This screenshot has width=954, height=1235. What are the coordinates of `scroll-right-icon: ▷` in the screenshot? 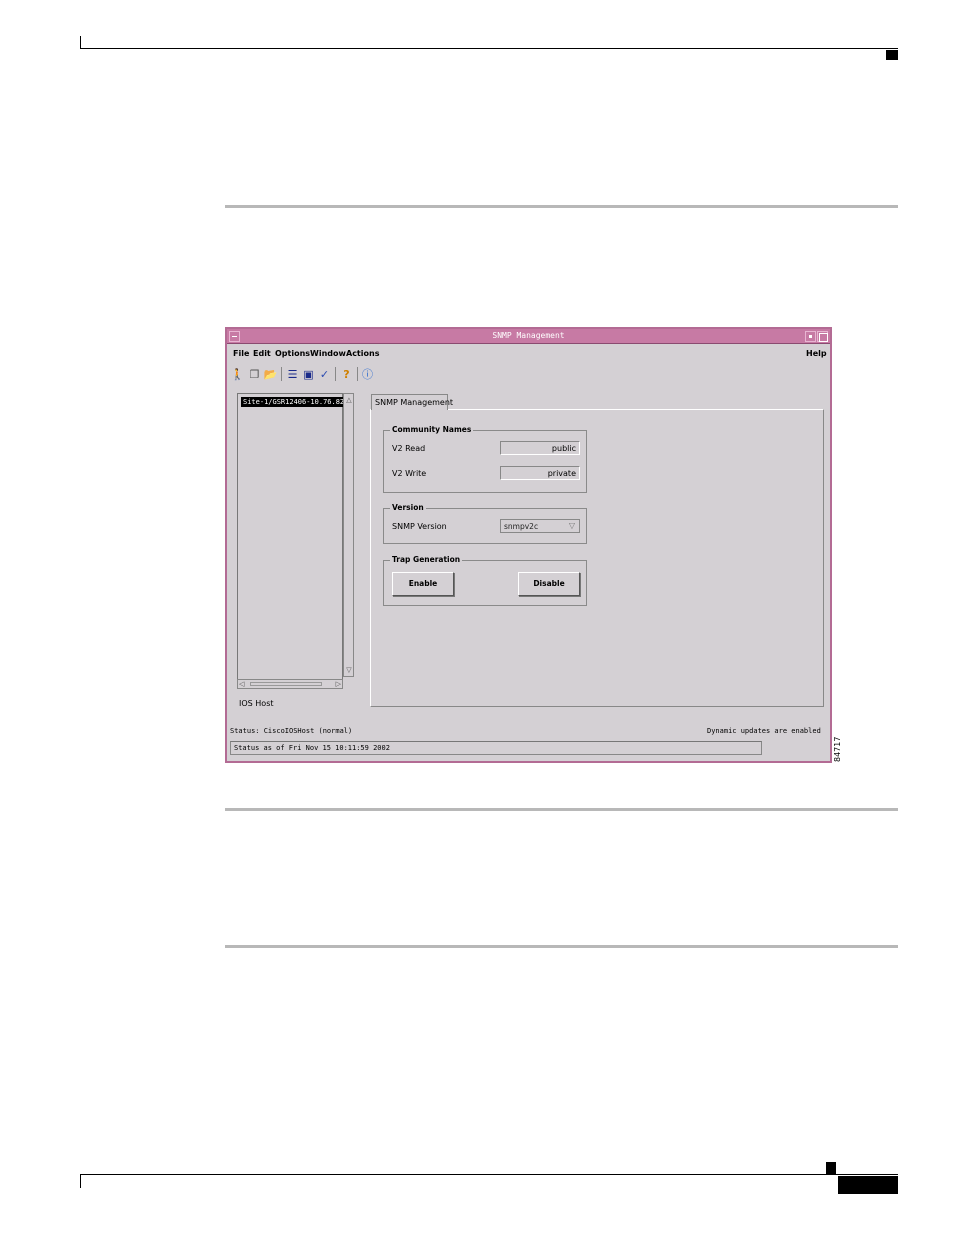 It's located at (338, 684).